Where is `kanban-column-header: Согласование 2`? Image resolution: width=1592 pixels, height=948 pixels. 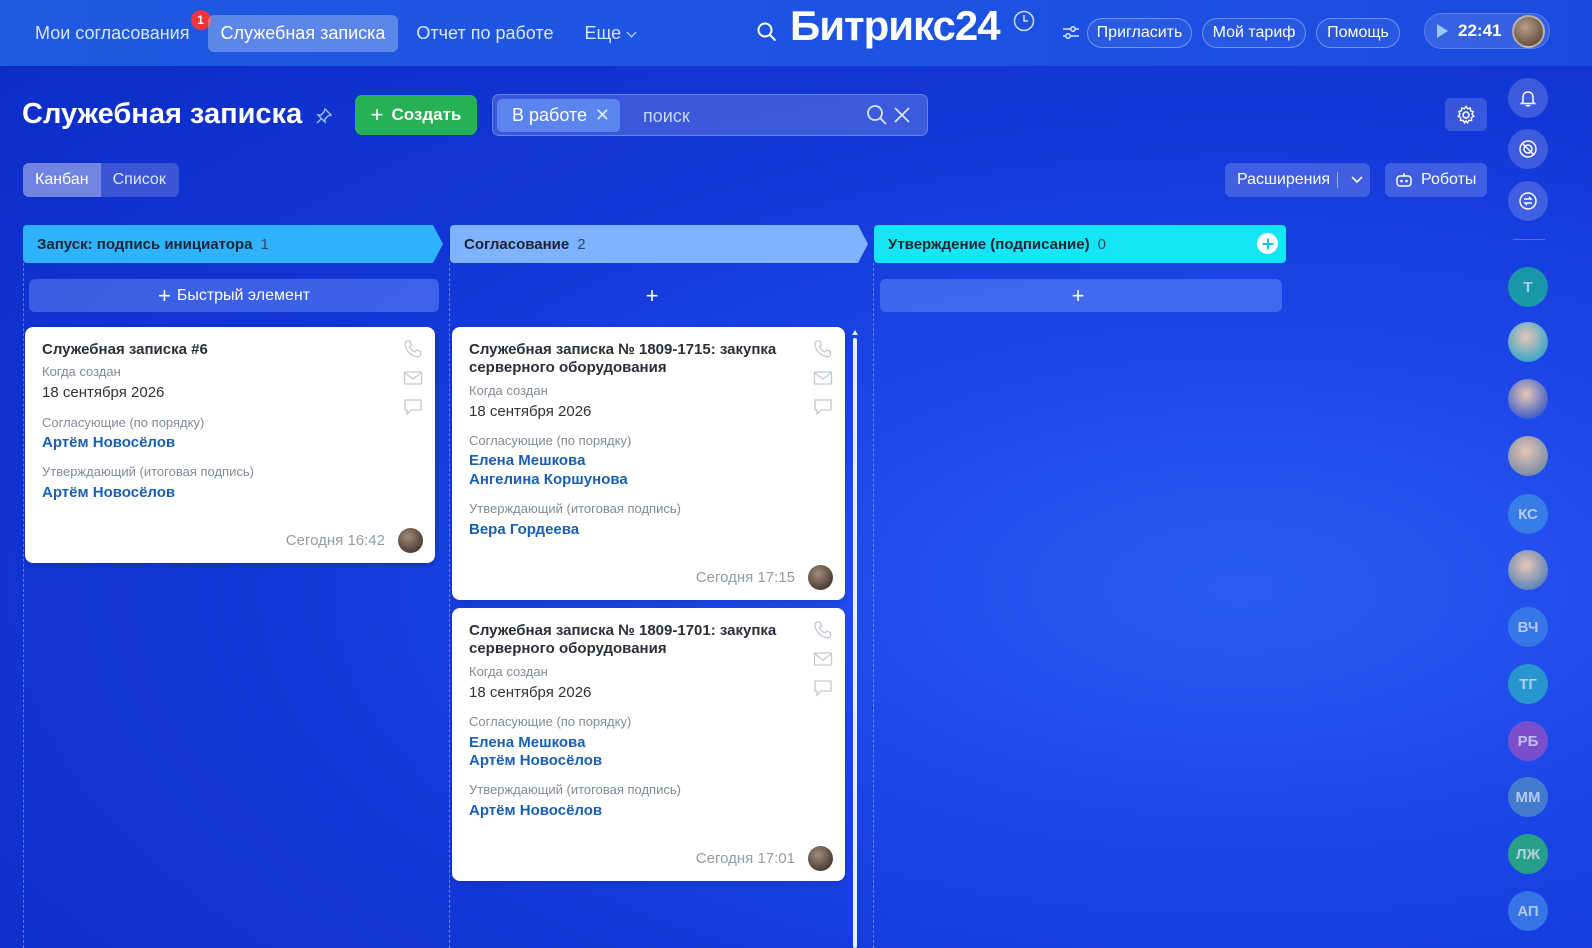 kanban-column-header: Согласование 2 is located at coordinates (659, 244).